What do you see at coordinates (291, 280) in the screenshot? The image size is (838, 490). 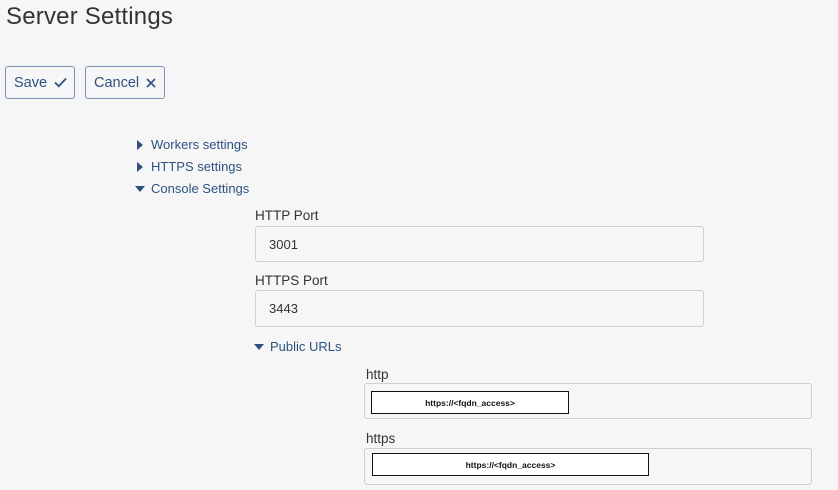 I see `https-port-label: HTTPS Port` at bounding box center [291, 280].